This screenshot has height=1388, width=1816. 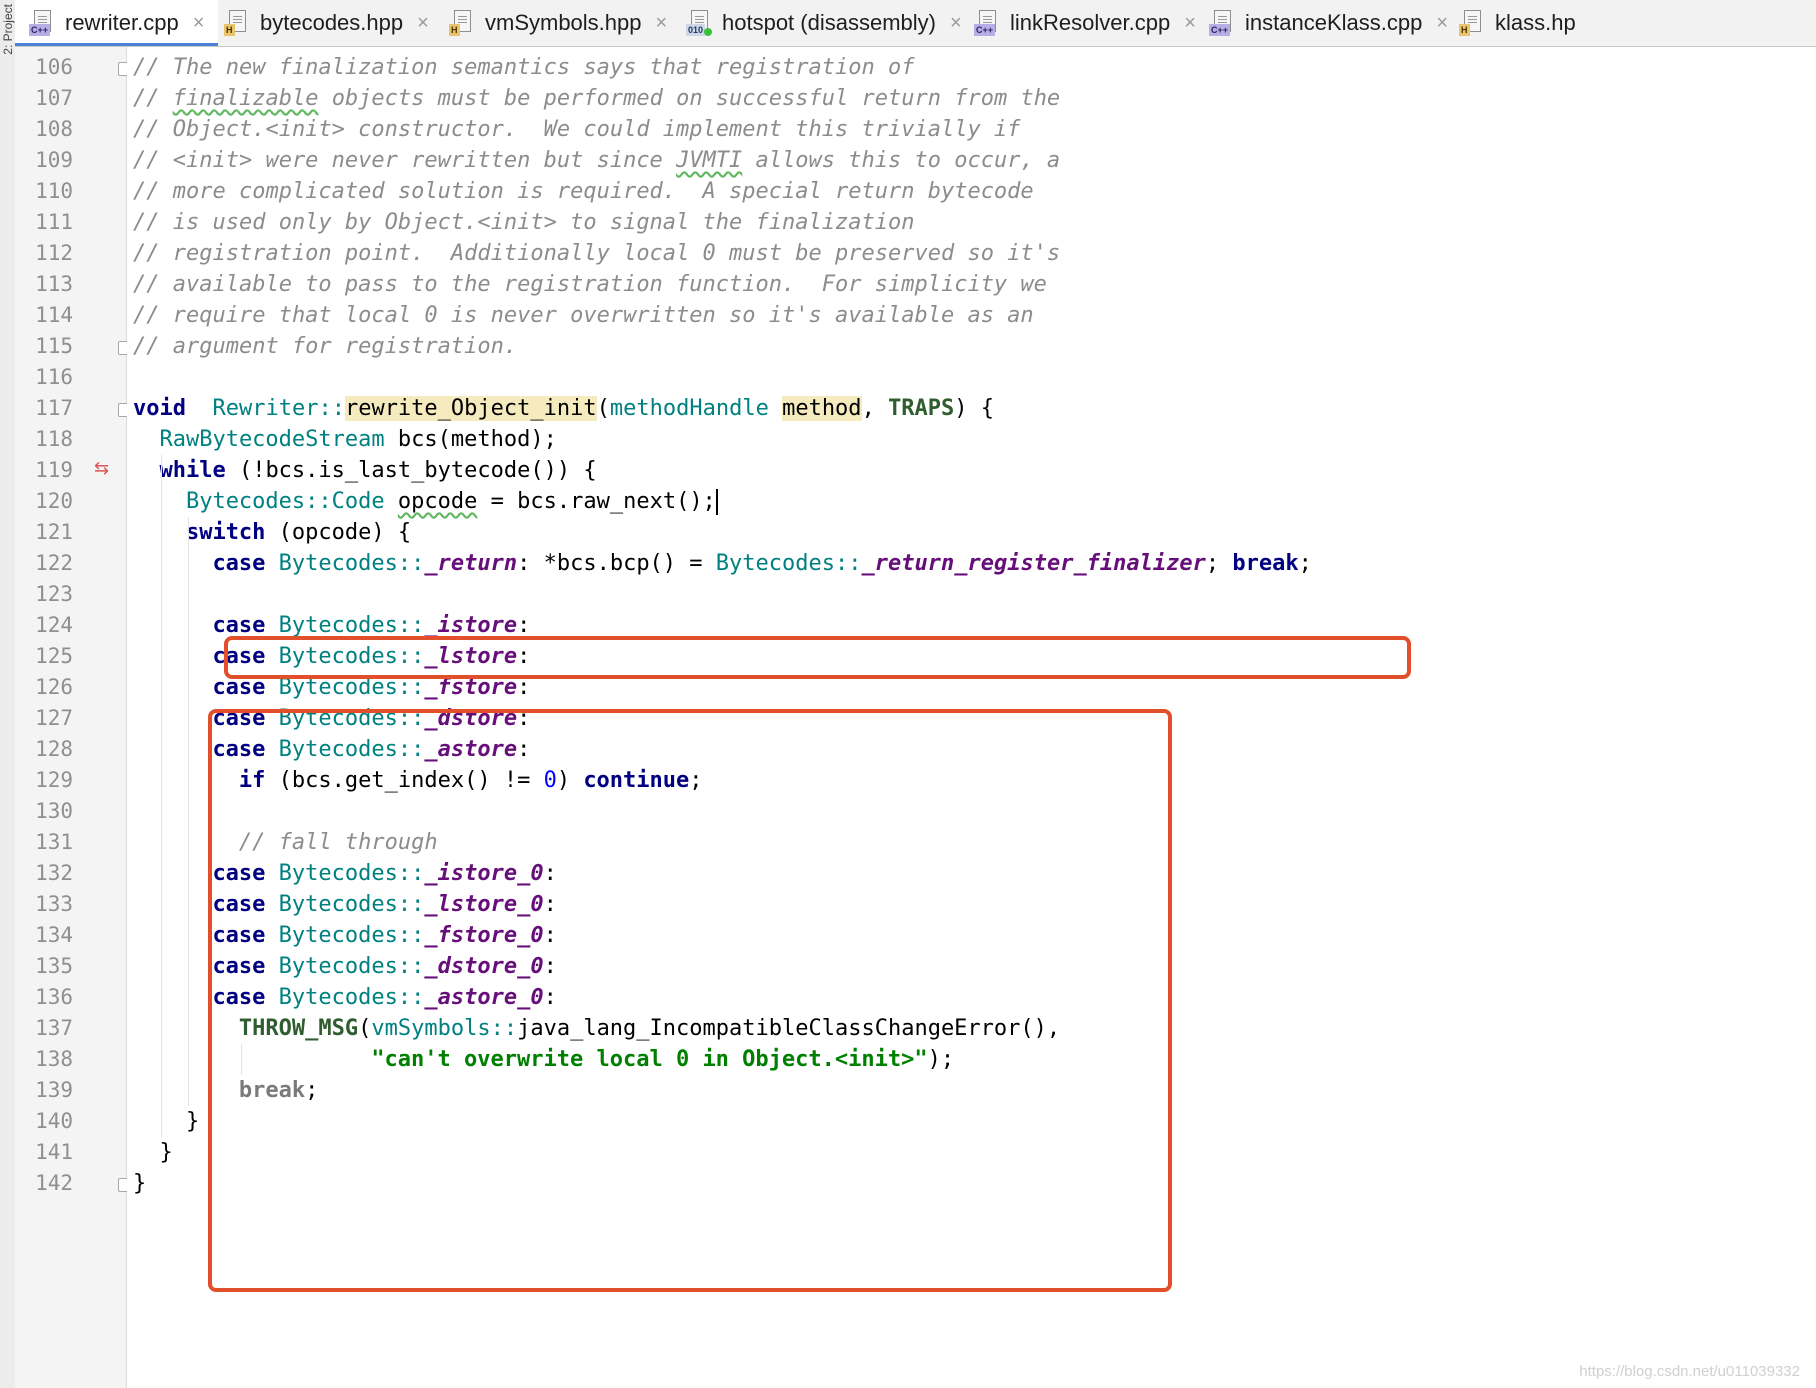 I want to click on line-number: 131, so click(x=54, y=842).